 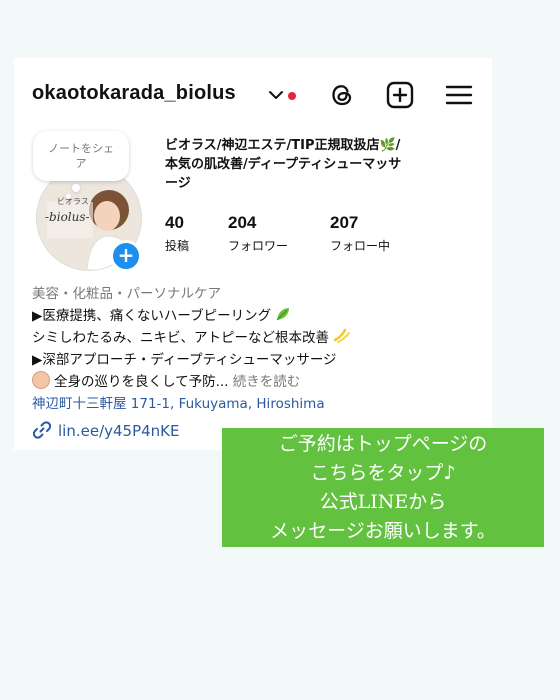 I want to click on read-more-link: 続きを読む, so click(x=267, y=382).